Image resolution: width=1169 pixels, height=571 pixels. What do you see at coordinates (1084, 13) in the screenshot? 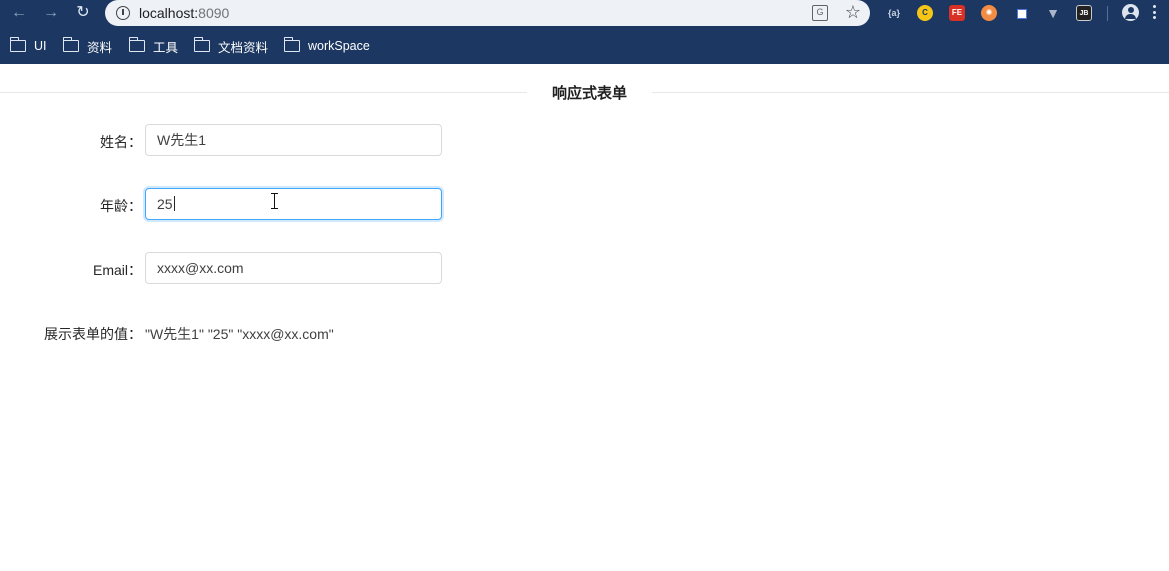
I see `jetbrains-extension-icon: JB` at bounding box center [1084, 13].